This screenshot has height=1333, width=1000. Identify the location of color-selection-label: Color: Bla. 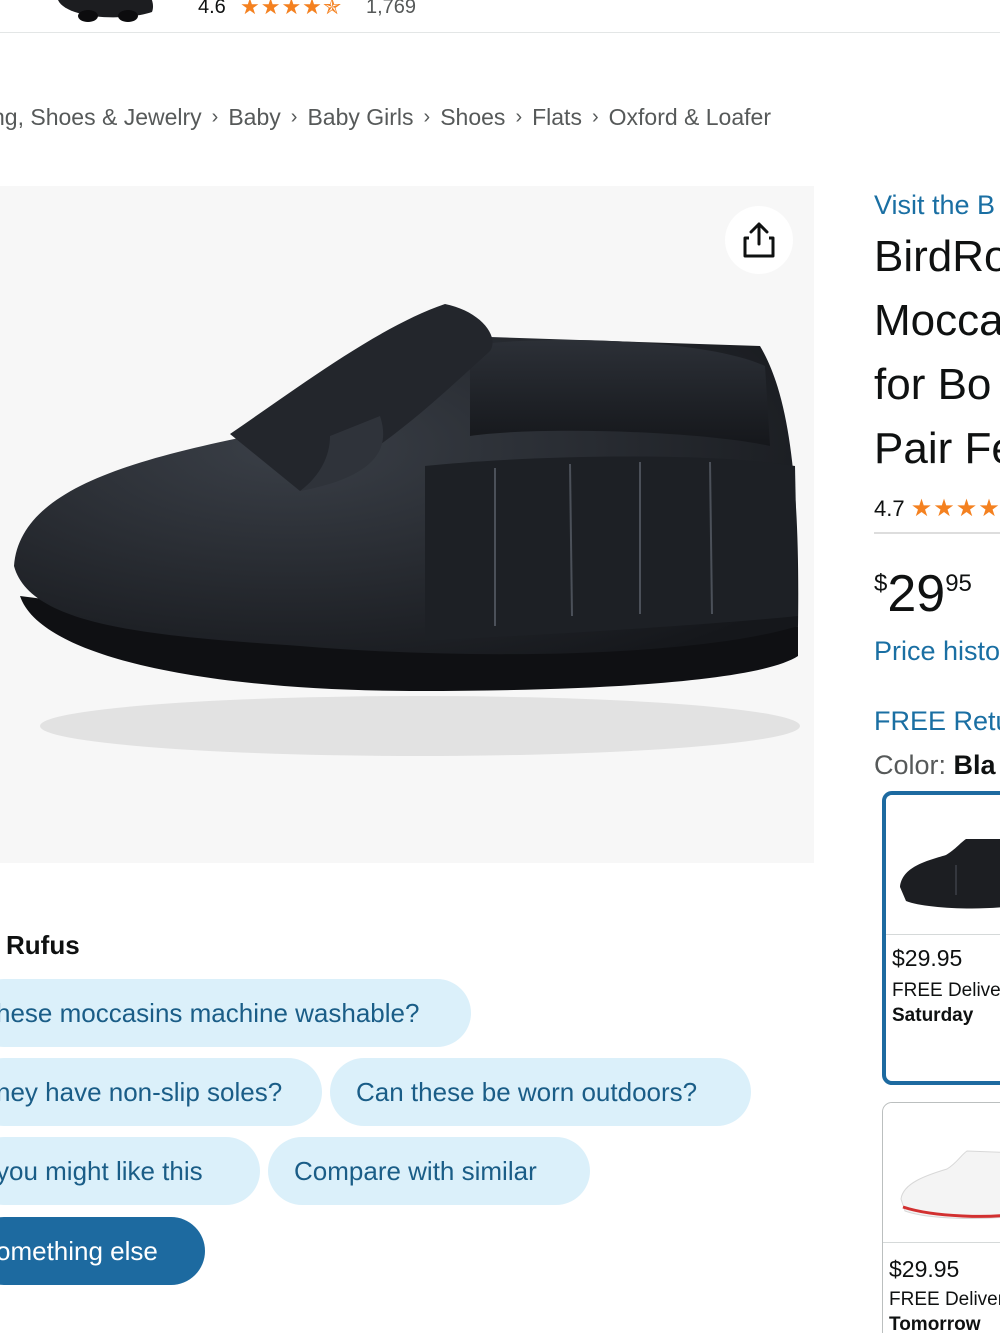
(935, 765).